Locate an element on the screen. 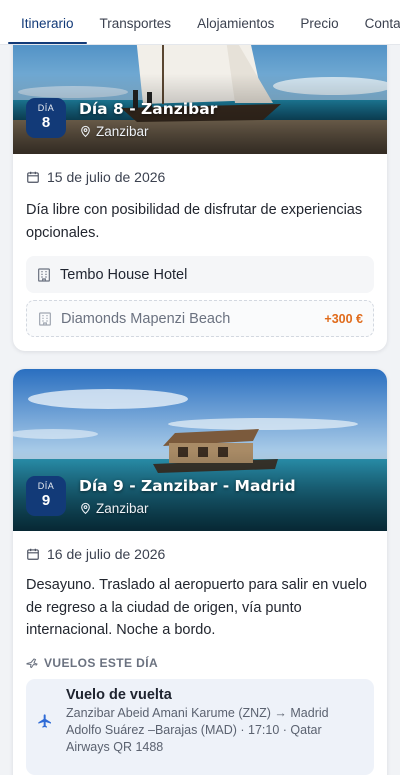 Image resolution: width=400 pixels, height=775 pixels. day-date: 15 de julio de 2026 is located at coordinates (95, 177).